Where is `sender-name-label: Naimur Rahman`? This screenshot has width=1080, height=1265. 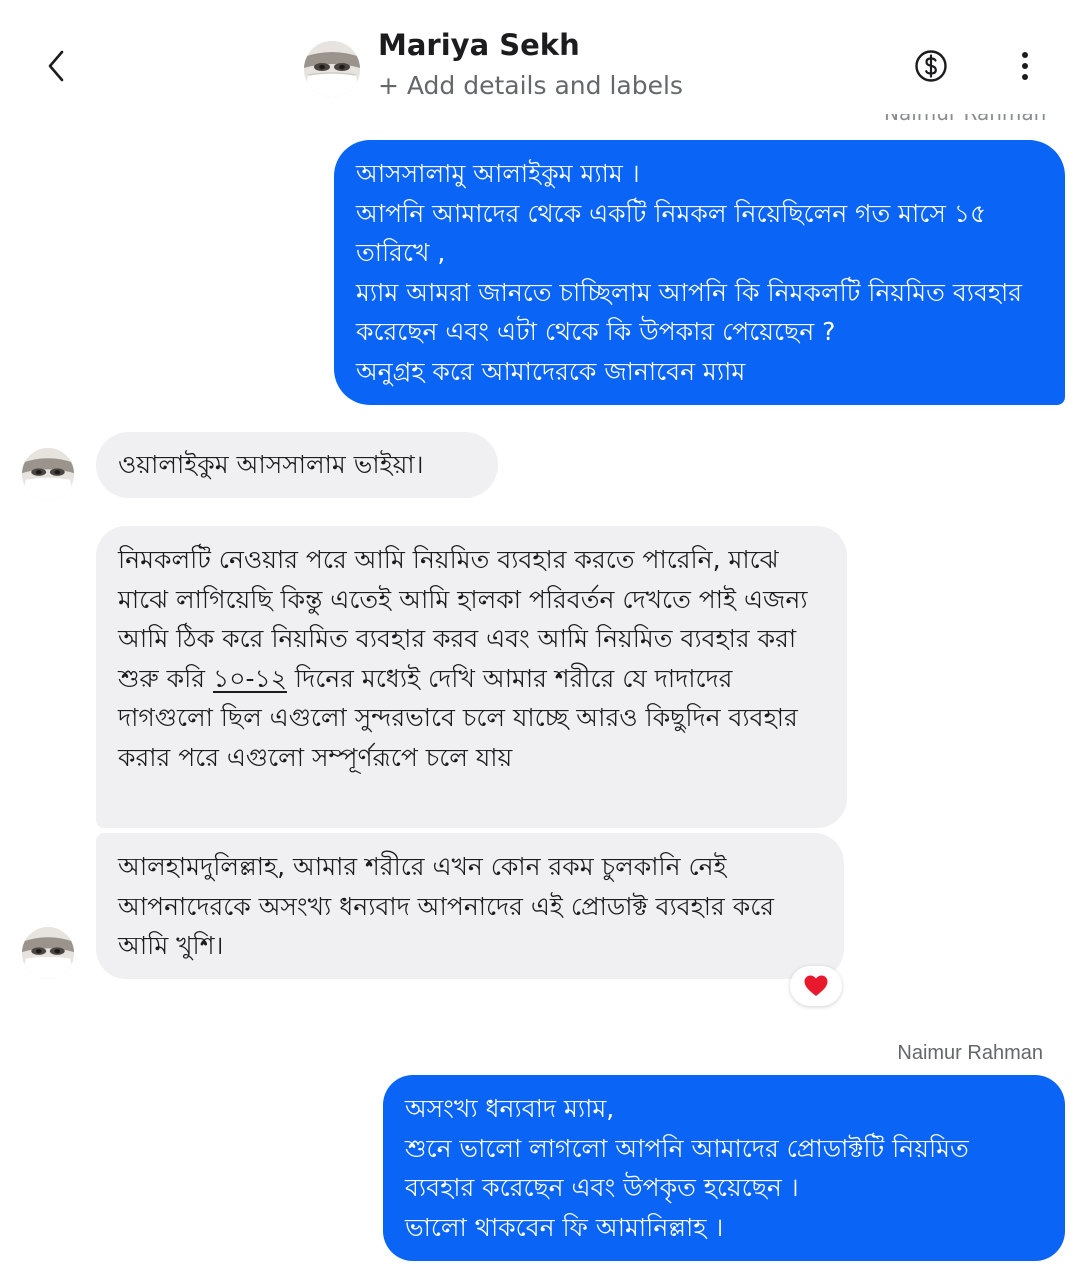
sender-name-label: Naimur Rahman is located at coordinates (970, 1053).